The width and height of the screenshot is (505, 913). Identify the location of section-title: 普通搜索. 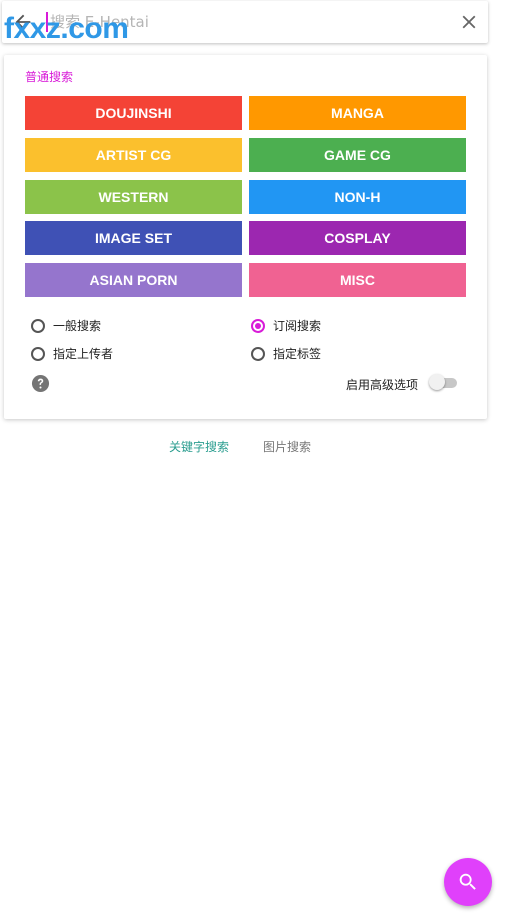
(49, 77).